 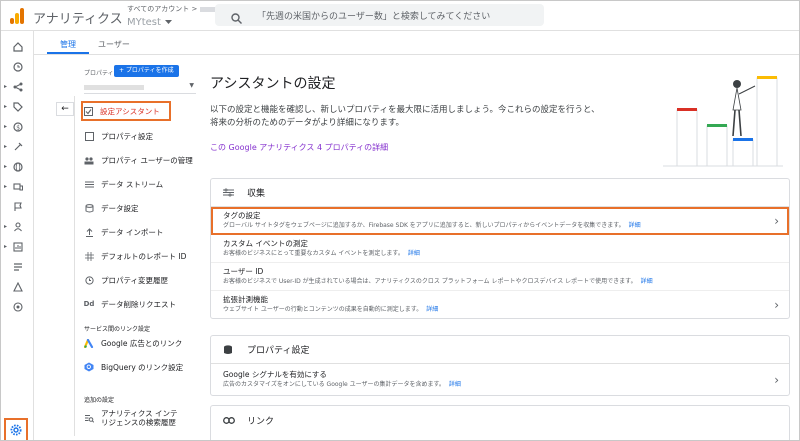 What do you see at coordinates (15, 87) in the screenshot?
I see `flow-icon: ▸` at bounding box center [15, 87].